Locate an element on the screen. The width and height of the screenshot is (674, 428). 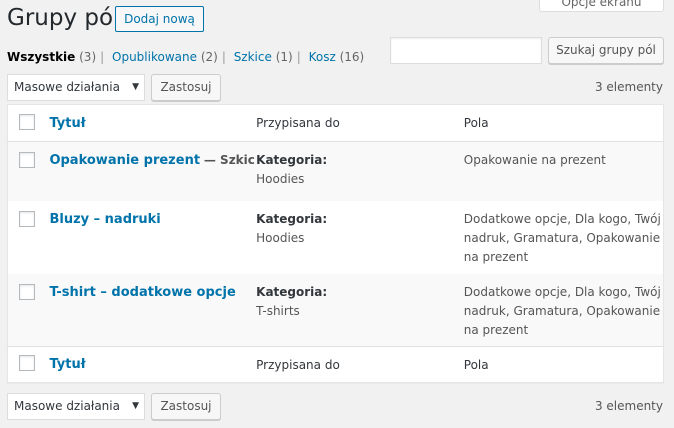
row-title-cell: Opakowanie prezent — Szkic is located at coordinates (151, 171).